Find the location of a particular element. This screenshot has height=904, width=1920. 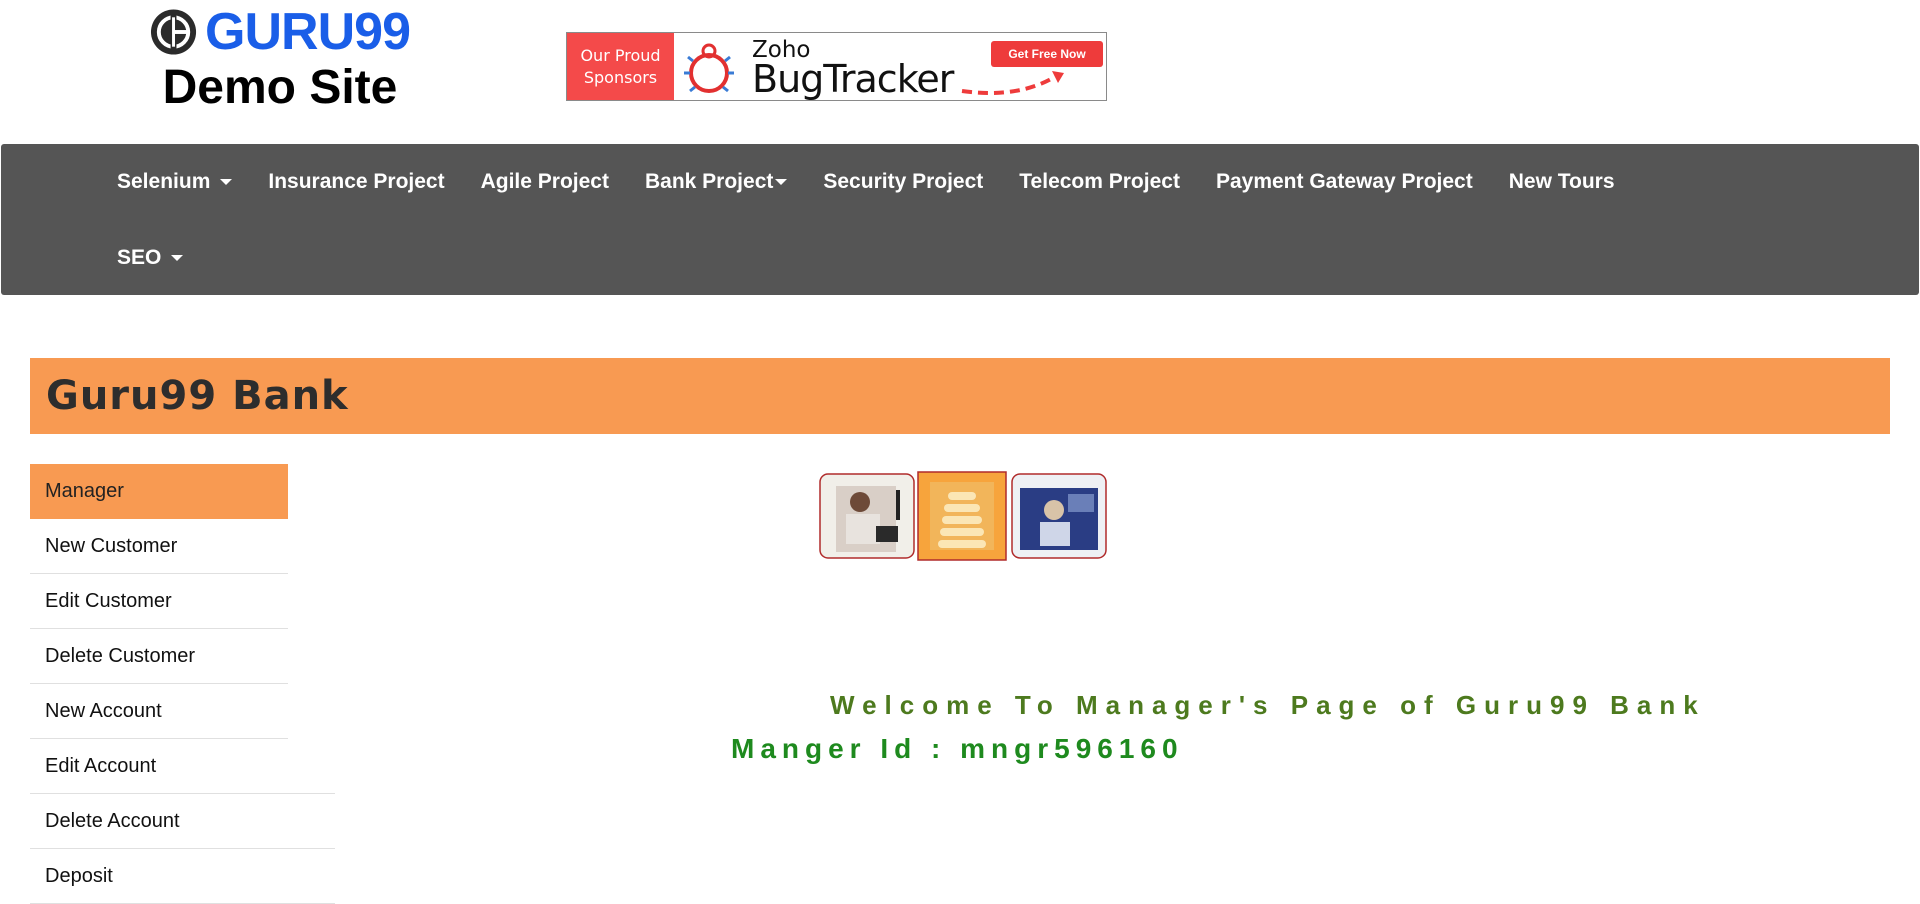

nav-item-bank-project: Bank Project is located at coordinates (716, 182).